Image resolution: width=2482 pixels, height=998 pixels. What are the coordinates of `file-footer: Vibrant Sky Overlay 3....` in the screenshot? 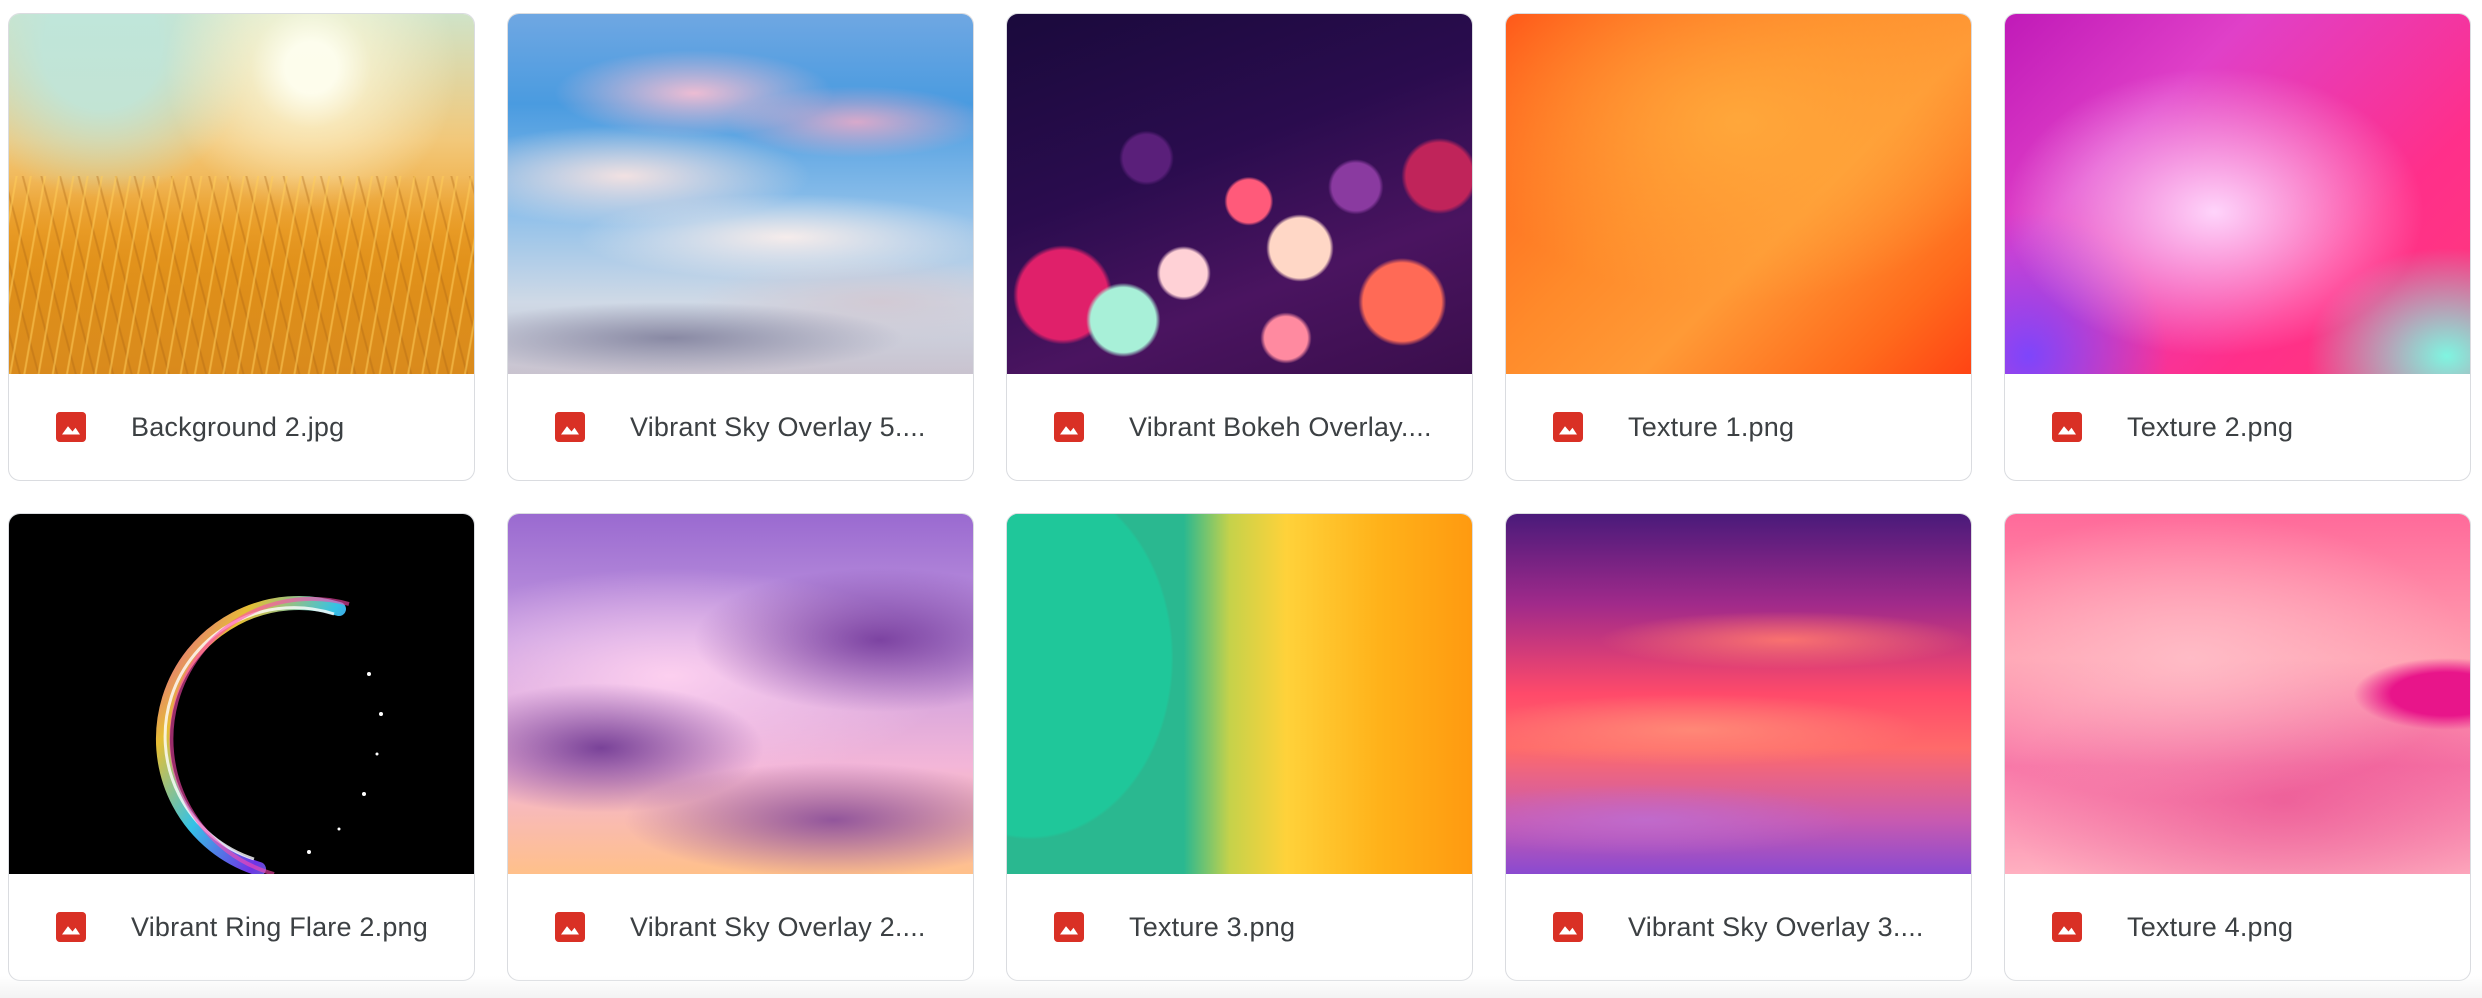 It's located at (1738, 927).